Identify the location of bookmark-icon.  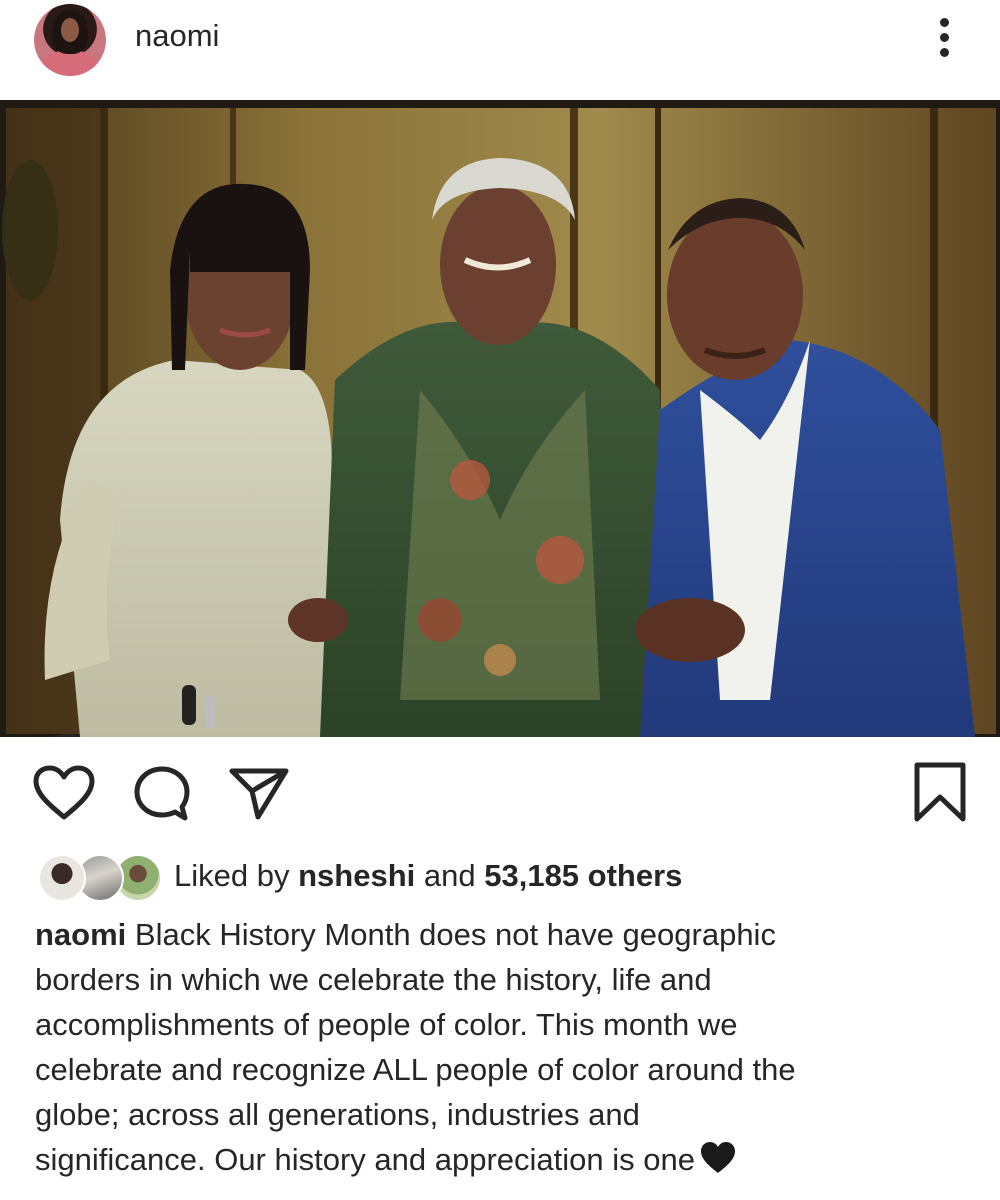
(940, 792).